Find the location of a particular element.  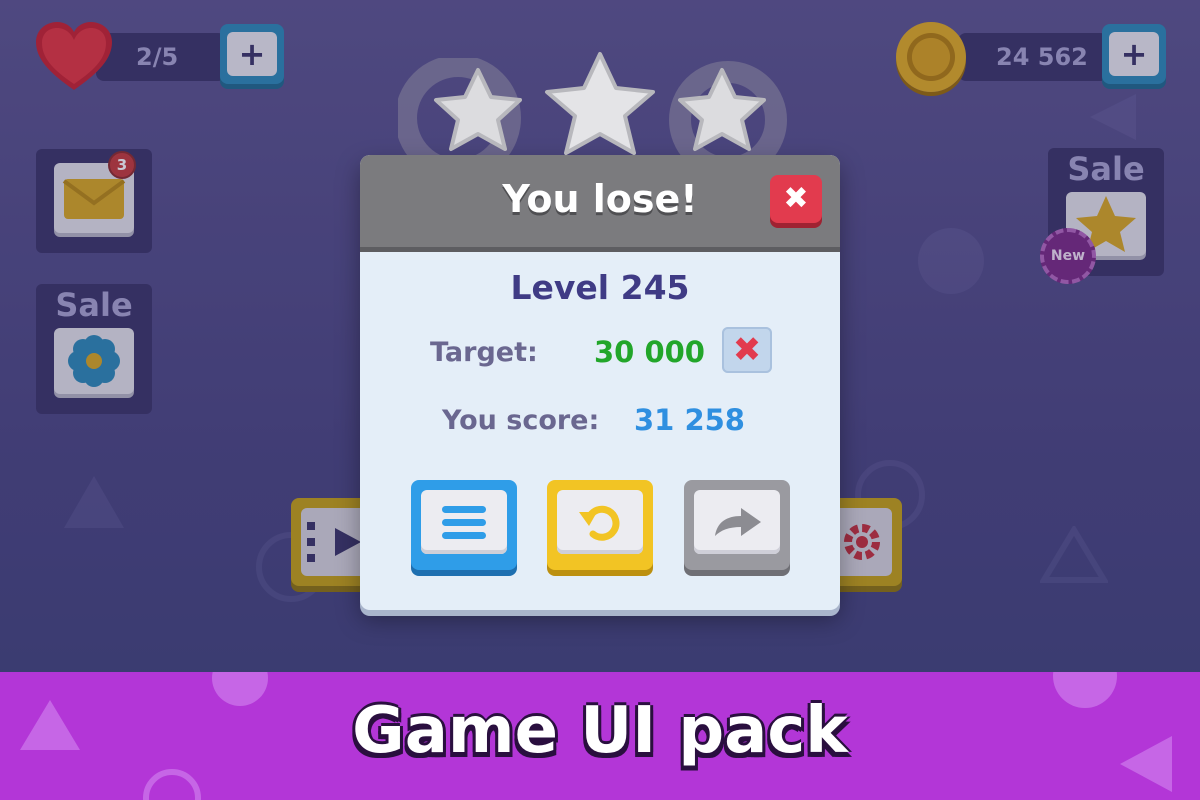

next-button is located at coordinates (737, 525).